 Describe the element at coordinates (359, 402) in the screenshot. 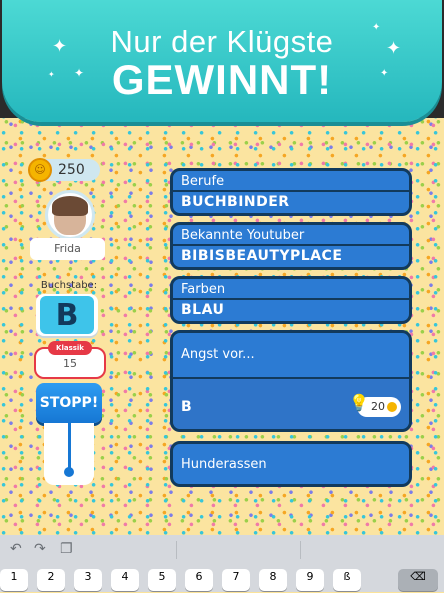

I see `lightbulb-icon: 💡` at that location.